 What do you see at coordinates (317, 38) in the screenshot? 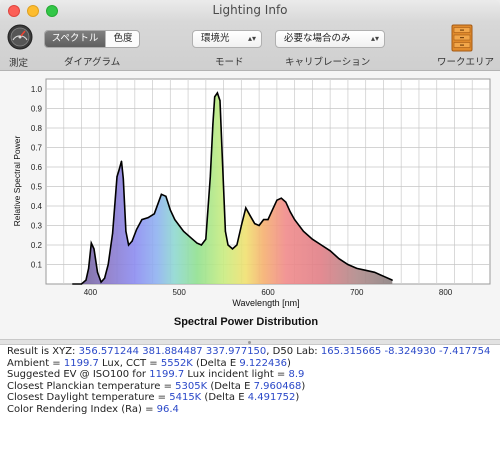
I see `calibration-select-value: 必要な場合のみ` at bounding box center [317, 38].